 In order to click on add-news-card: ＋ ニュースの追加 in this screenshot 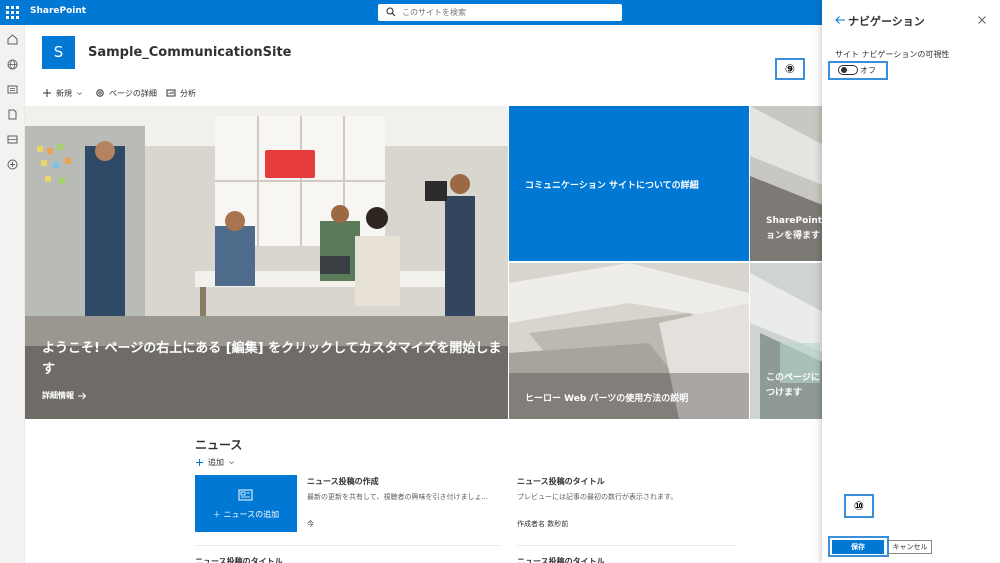, I will do `click(246, 503)`.